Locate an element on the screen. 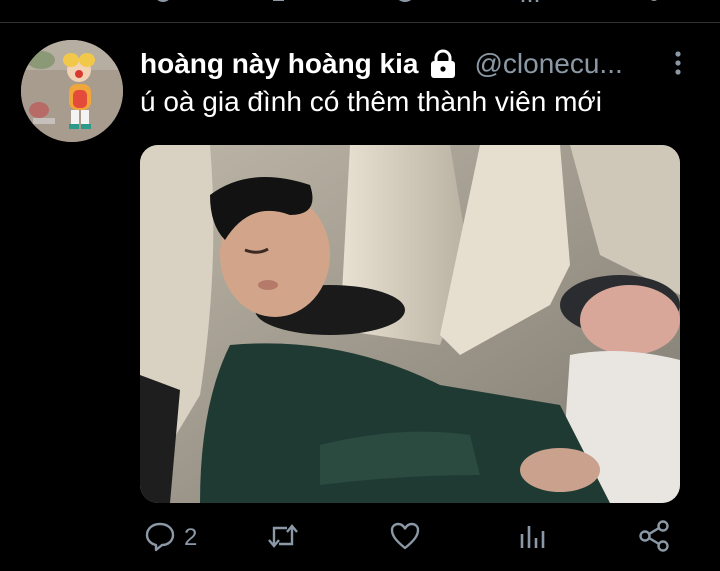  like-button is located at coordinates (405, 538).